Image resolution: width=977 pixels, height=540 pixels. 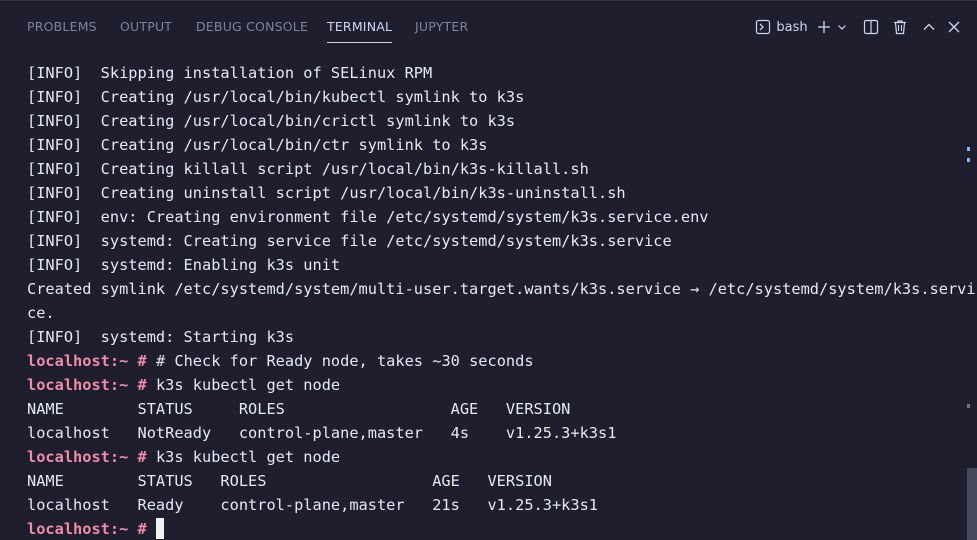 What do you see at coordinates (184, 265) in the screenshot?
I see `output-text: [INFO] systemd: Enabling k3s unit` at bounding box center [184, 265].